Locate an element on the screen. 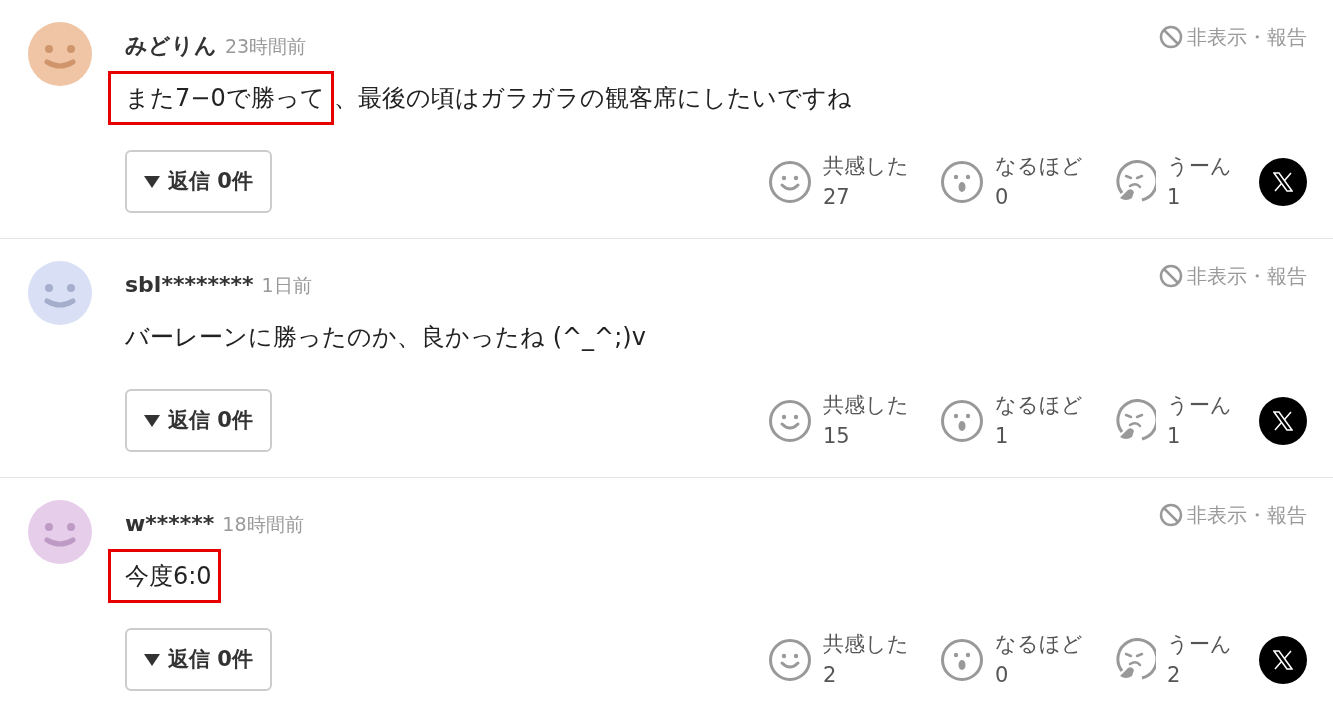  comment-time: 18時間前 is located at coordinates (263, 524).